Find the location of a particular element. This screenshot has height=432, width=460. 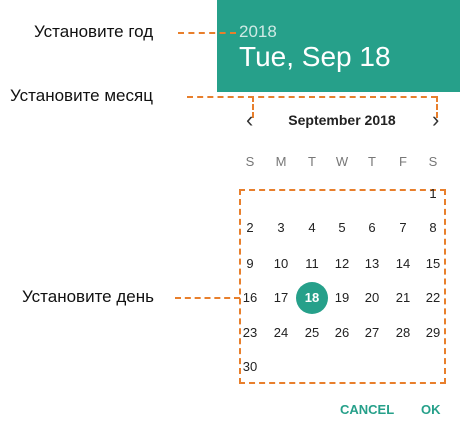

day-cell: 22 is located at coordinates (433, 298).